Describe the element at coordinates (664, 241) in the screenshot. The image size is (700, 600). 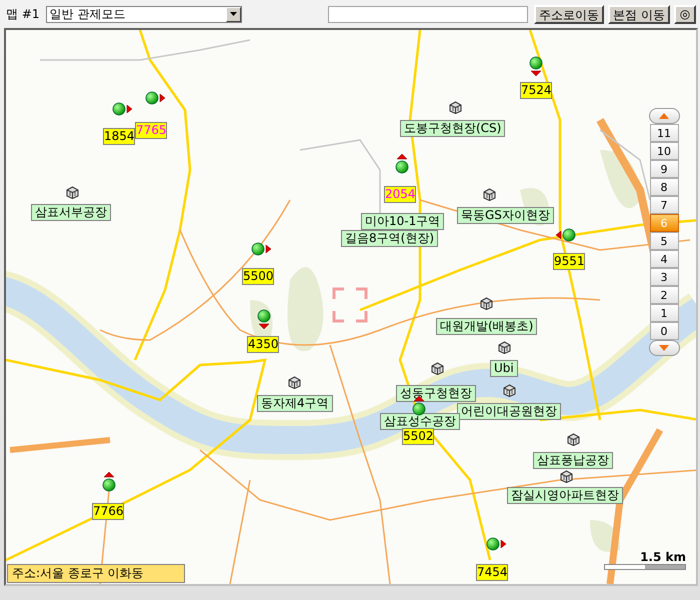
I see `zoom-level-button: 5` at that location.